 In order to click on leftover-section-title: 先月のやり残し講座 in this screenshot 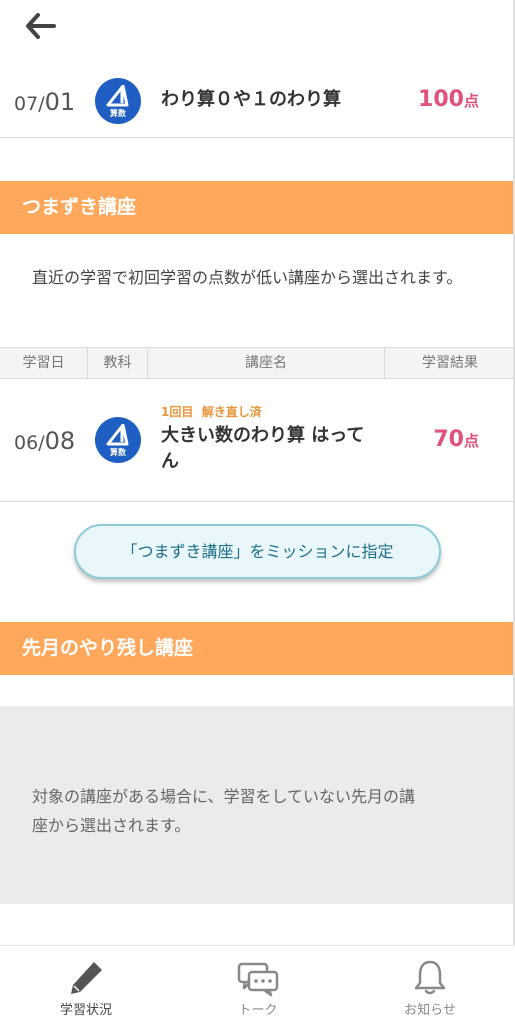, I will do `click(257, 648)`.